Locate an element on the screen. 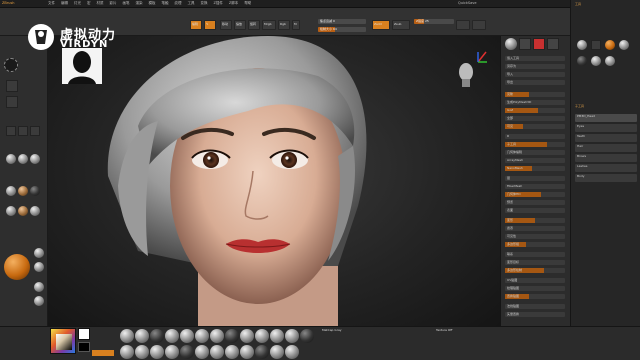  menu-item: 工具 is located at coordinates (191, 3).